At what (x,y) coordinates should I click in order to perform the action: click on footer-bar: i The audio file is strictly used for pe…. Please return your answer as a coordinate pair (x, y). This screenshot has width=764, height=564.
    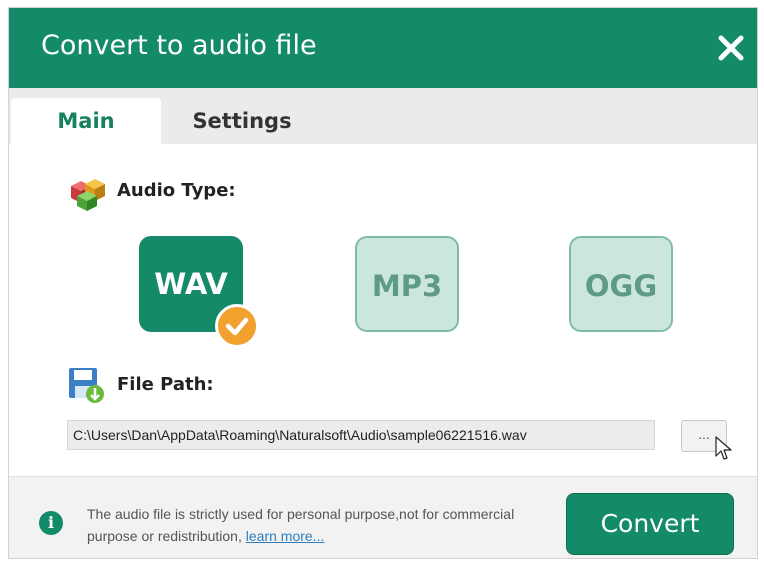
    Looking at the image, I should click on (383, 517).